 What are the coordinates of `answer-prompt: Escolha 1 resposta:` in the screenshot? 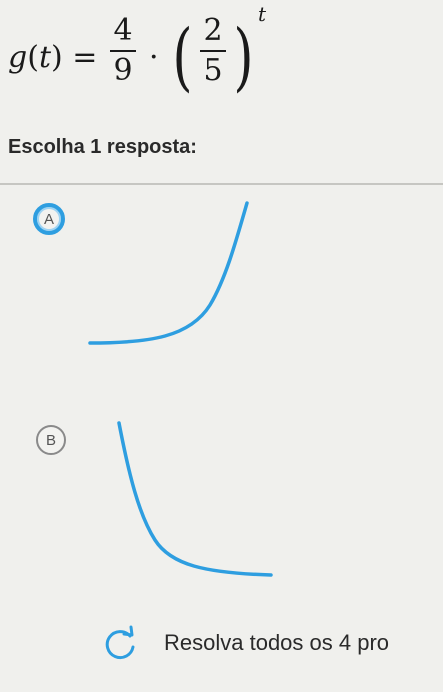 It's located at (102, 147).